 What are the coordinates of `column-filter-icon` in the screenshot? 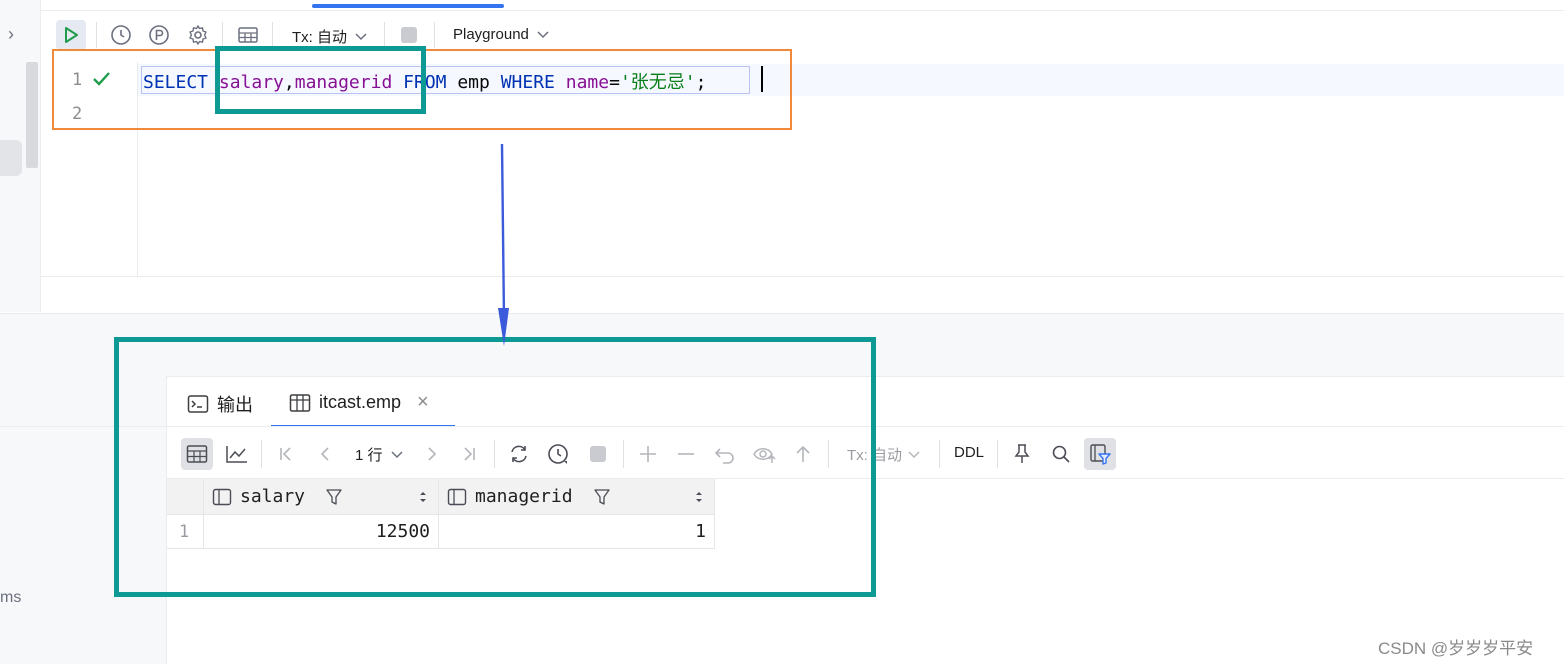 It's located at (1100, 454).